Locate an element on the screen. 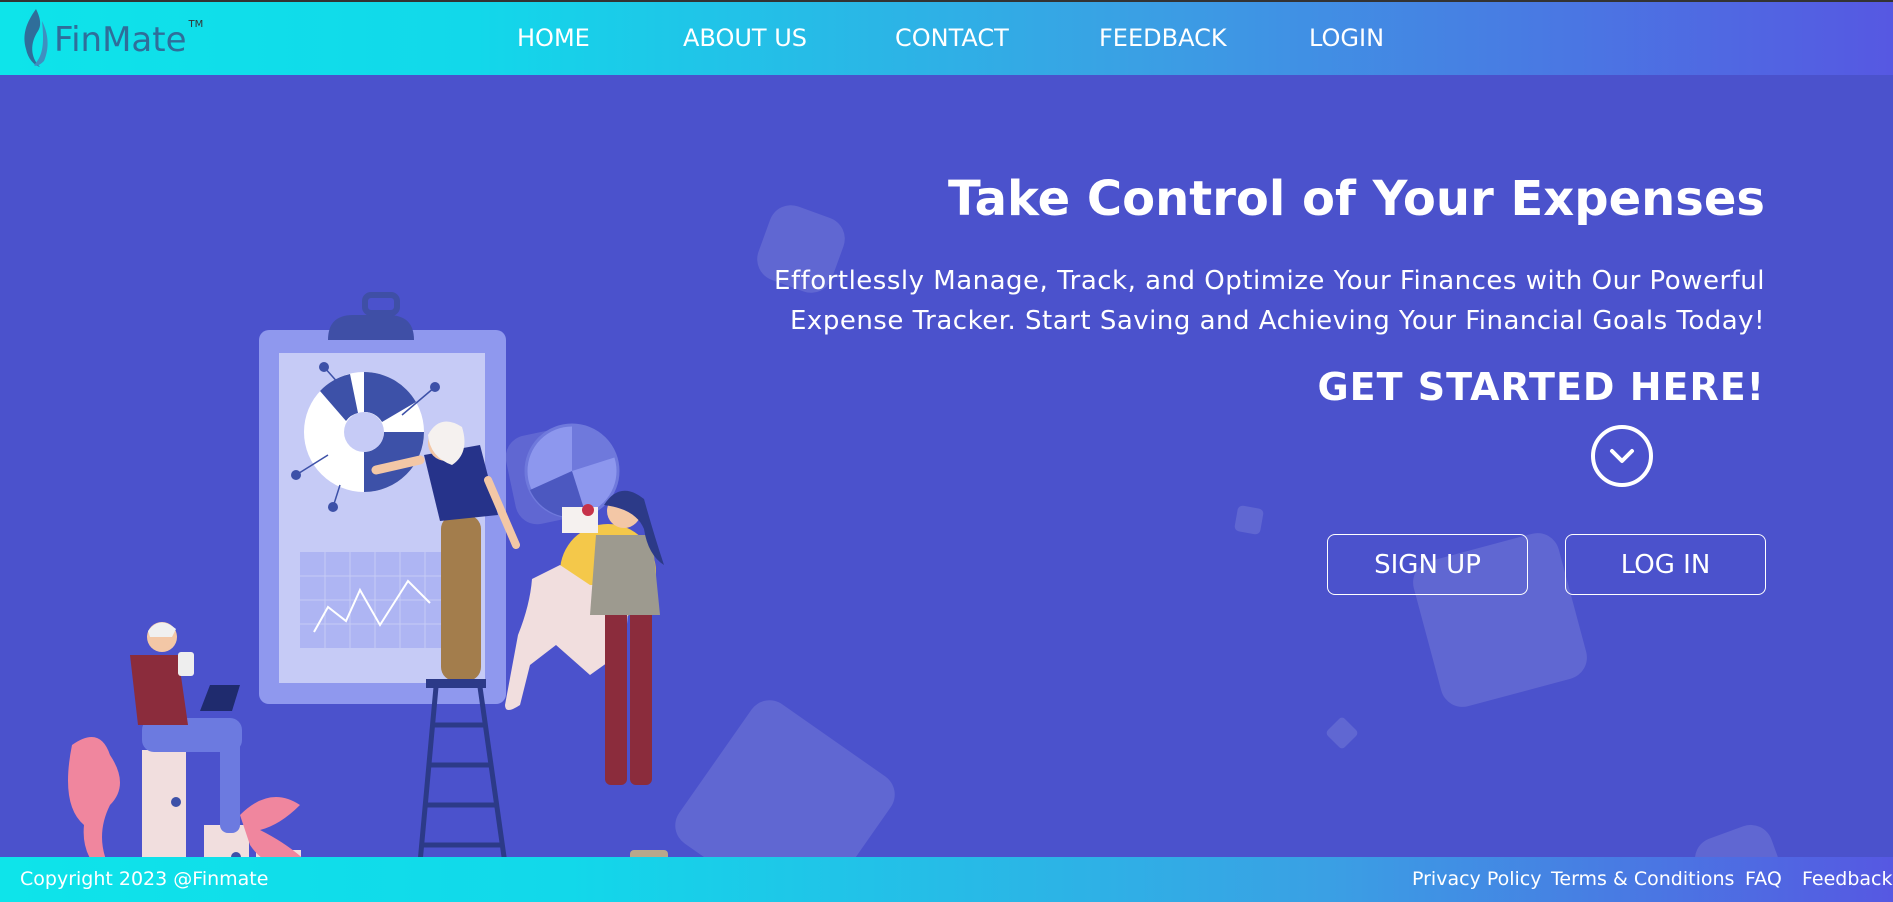 This screenshot has height=902, width=1893. trademark-mark: TM is located at coordinates (196, 24).